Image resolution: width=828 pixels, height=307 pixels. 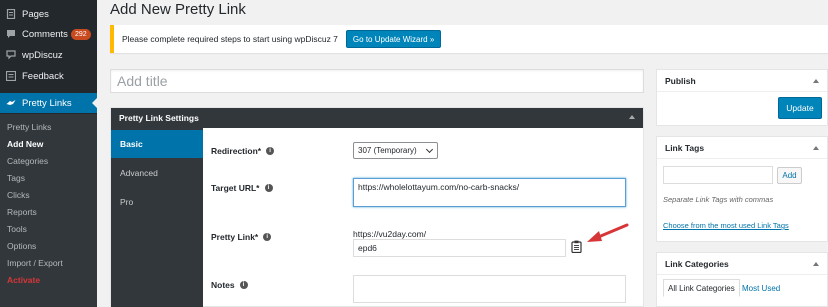 I want to click on pretty-link-slug-input: epd6, so click(x=459, y=248).